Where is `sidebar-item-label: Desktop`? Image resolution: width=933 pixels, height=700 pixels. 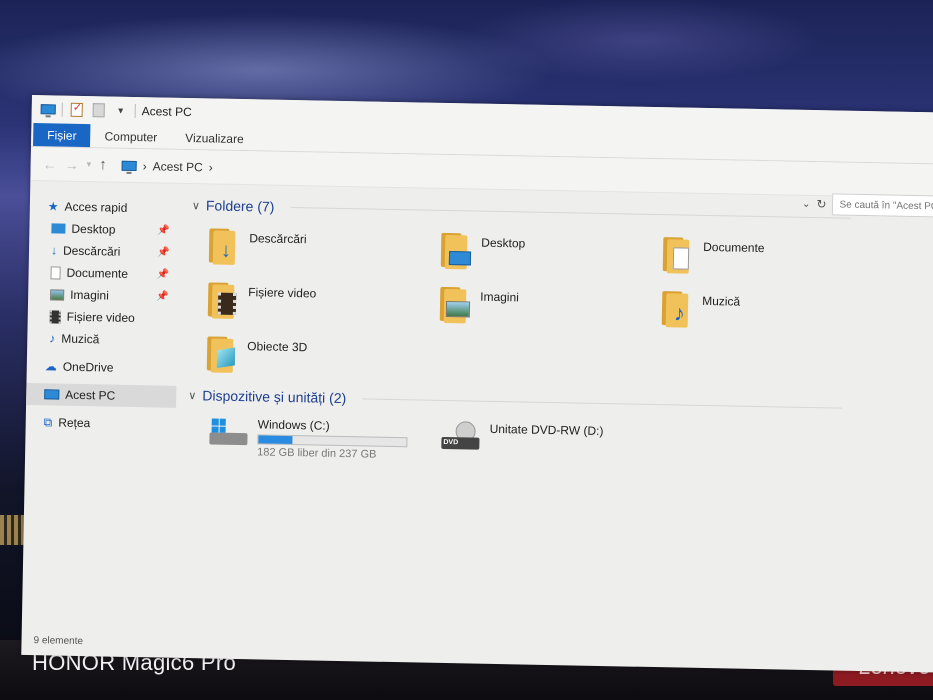 sidebar-item-label: Desktop is located at coordinates (93, 229).